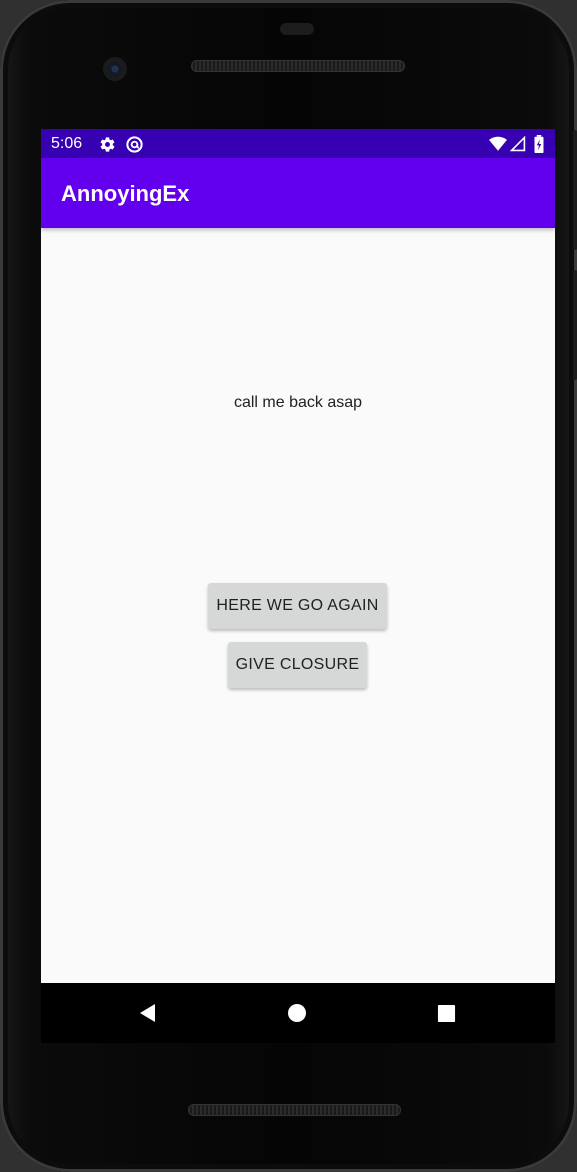 The image size is (577, 1172). Describe the element at coordinates (67, 143) in the screenshot. I see `status-time: 5:06` at that location.